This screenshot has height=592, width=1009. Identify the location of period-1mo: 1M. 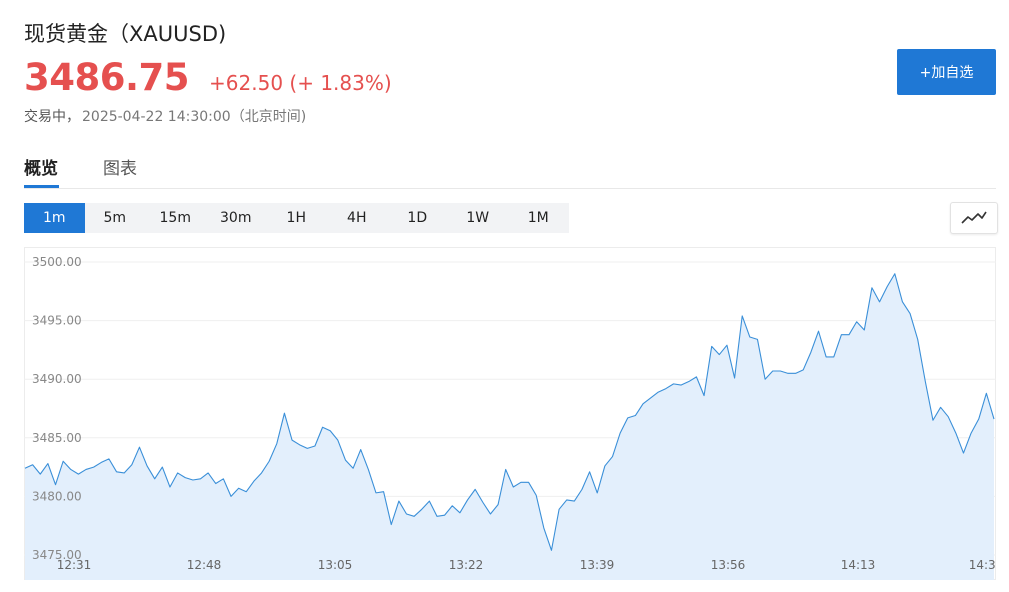
(538, 218).